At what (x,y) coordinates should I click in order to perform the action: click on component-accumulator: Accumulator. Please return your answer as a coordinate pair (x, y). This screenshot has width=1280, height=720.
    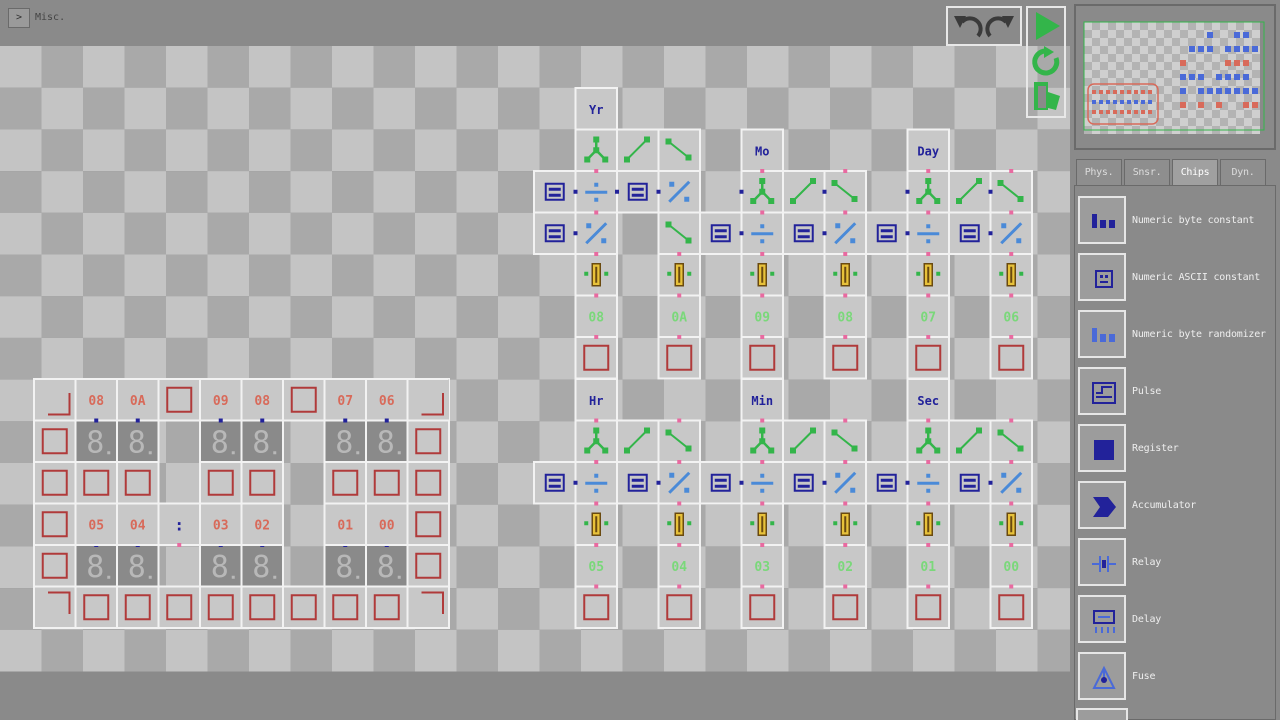
    Looking at the image, I should click on (1173, 505).